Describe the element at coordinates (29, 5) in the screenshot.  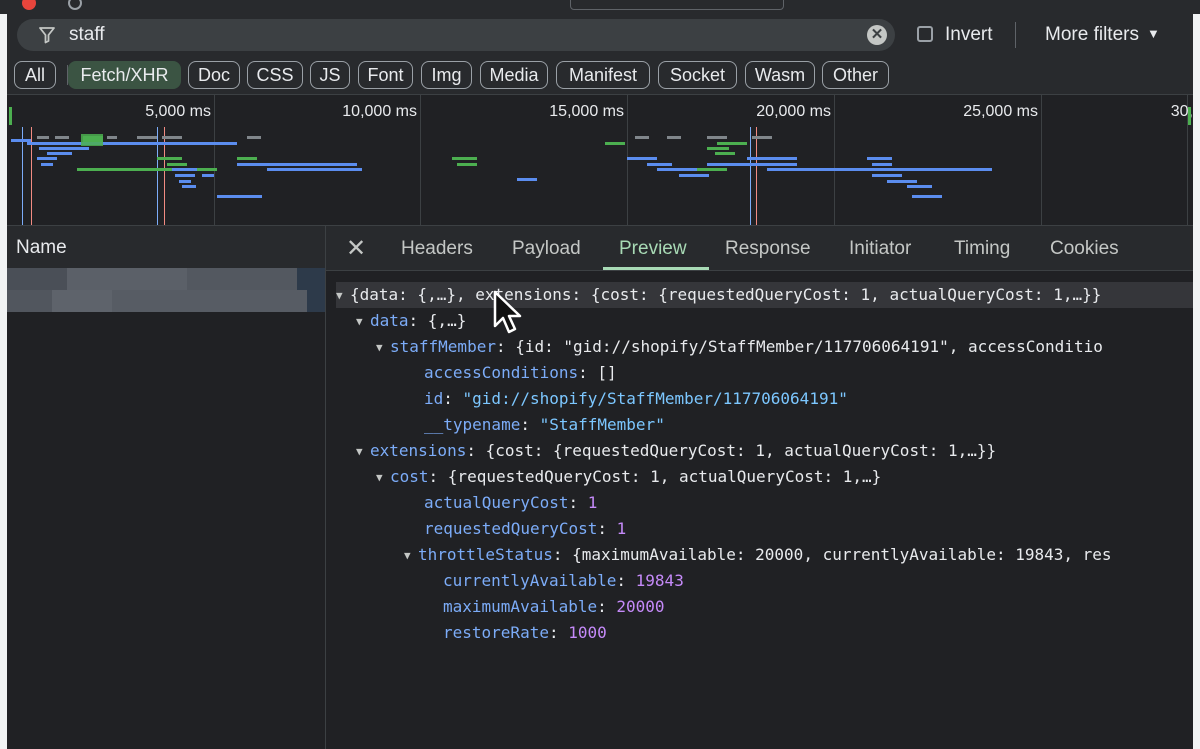
I see `record-icon` at that location.